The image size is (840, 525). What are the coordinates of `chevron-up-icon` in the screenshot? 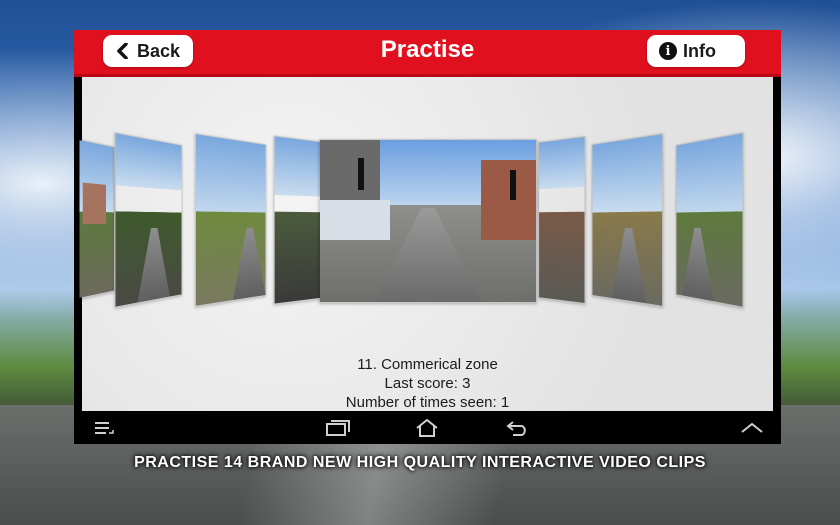 It's located at (752, 428).